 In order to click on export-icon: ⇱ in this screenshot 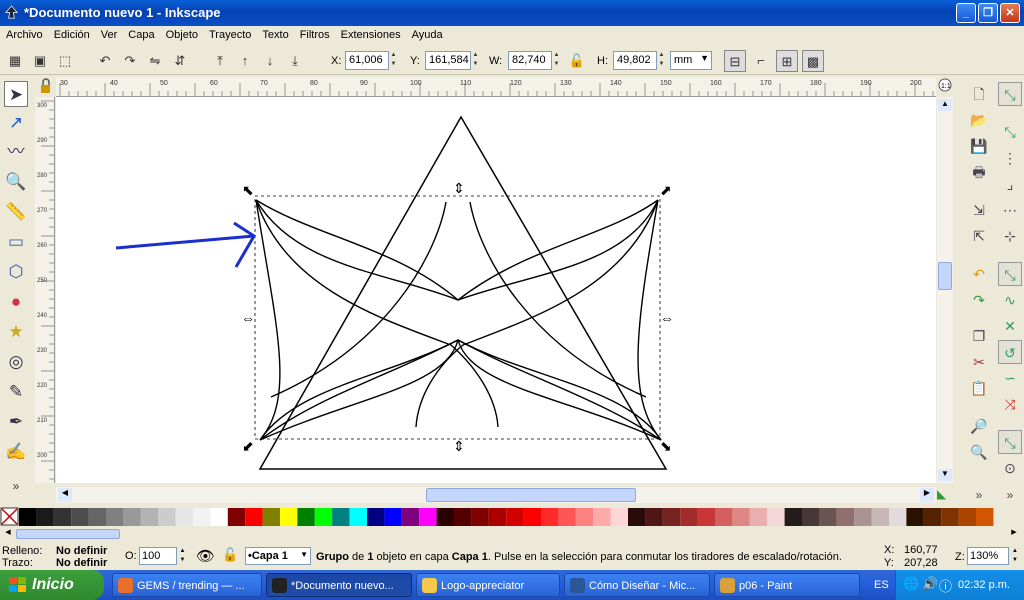, I will do `click(979, 236)`.